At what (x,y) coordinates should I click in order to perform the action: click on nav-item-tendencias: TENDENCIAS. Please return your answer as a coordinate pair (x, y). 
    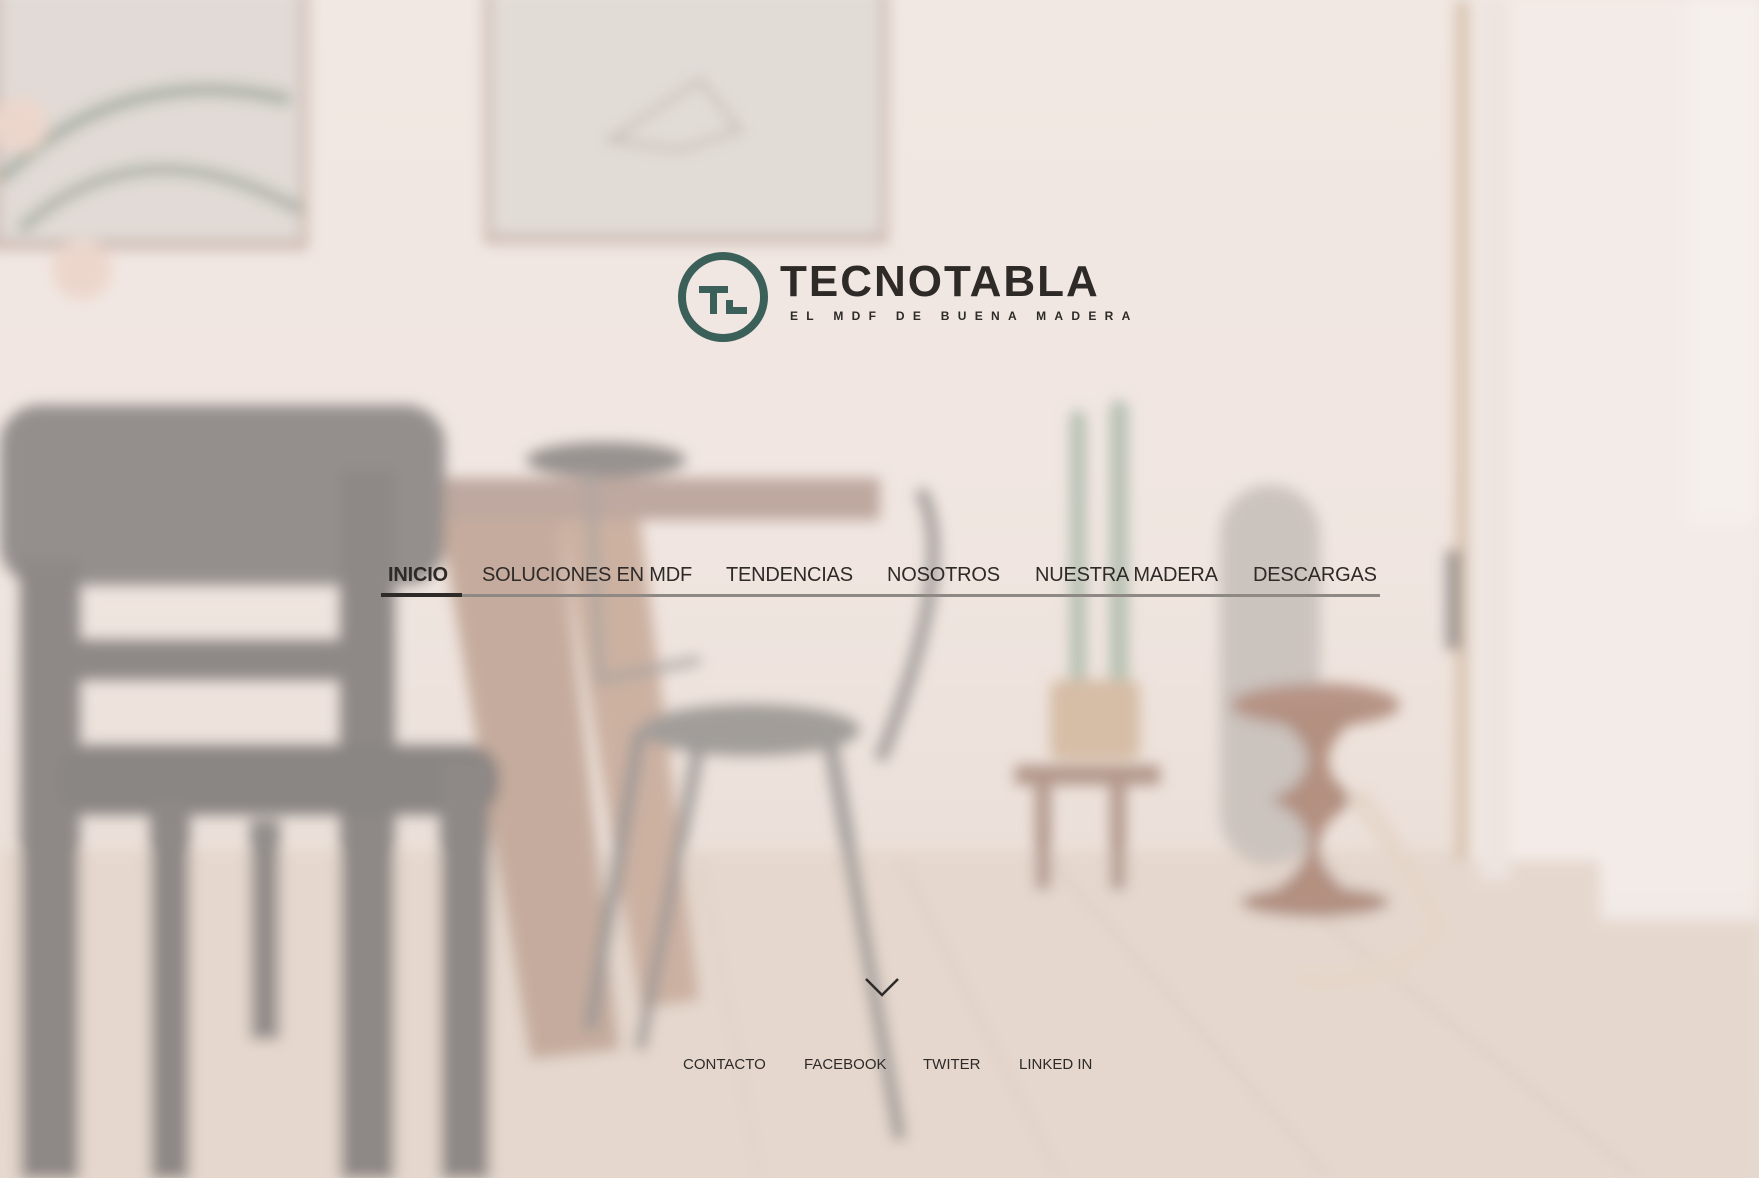
    Looking at the image, I should click on (789, 575).